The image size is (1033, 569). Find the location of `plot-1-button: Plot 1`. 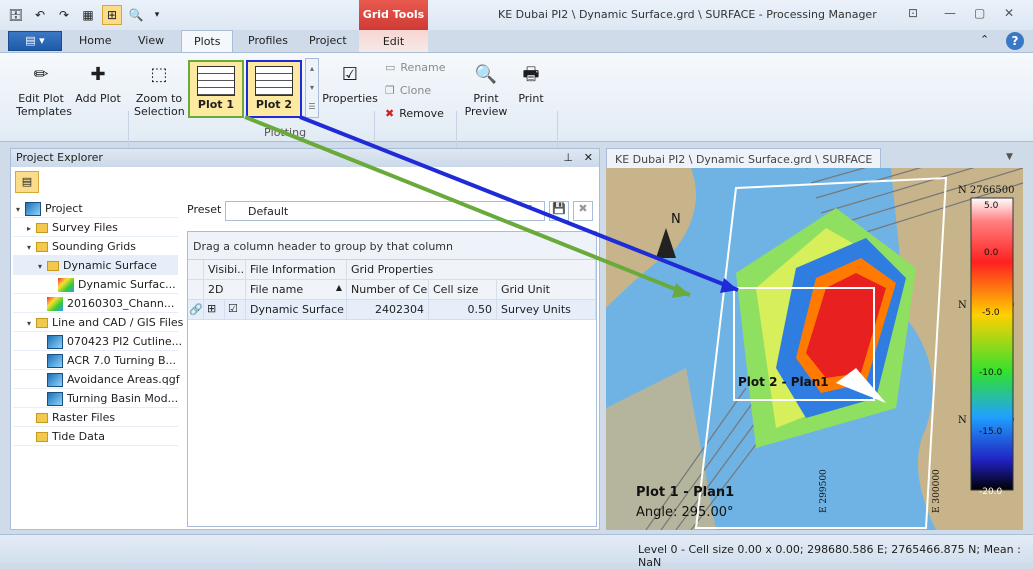

plot-1-button: Plot 1 is located at coordinates (216, 89).